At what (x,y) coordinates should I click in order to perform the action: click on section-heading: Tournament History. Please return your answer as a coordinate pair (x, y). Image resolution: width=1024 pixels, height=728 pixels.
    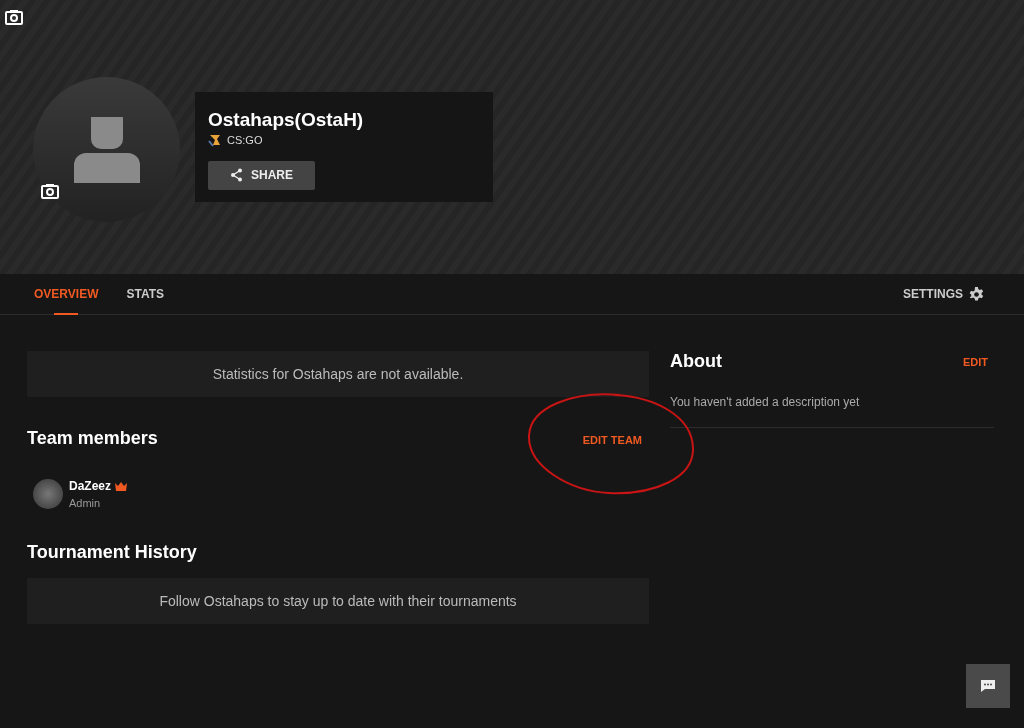
    Looking at the image, I should click on (112, 552).